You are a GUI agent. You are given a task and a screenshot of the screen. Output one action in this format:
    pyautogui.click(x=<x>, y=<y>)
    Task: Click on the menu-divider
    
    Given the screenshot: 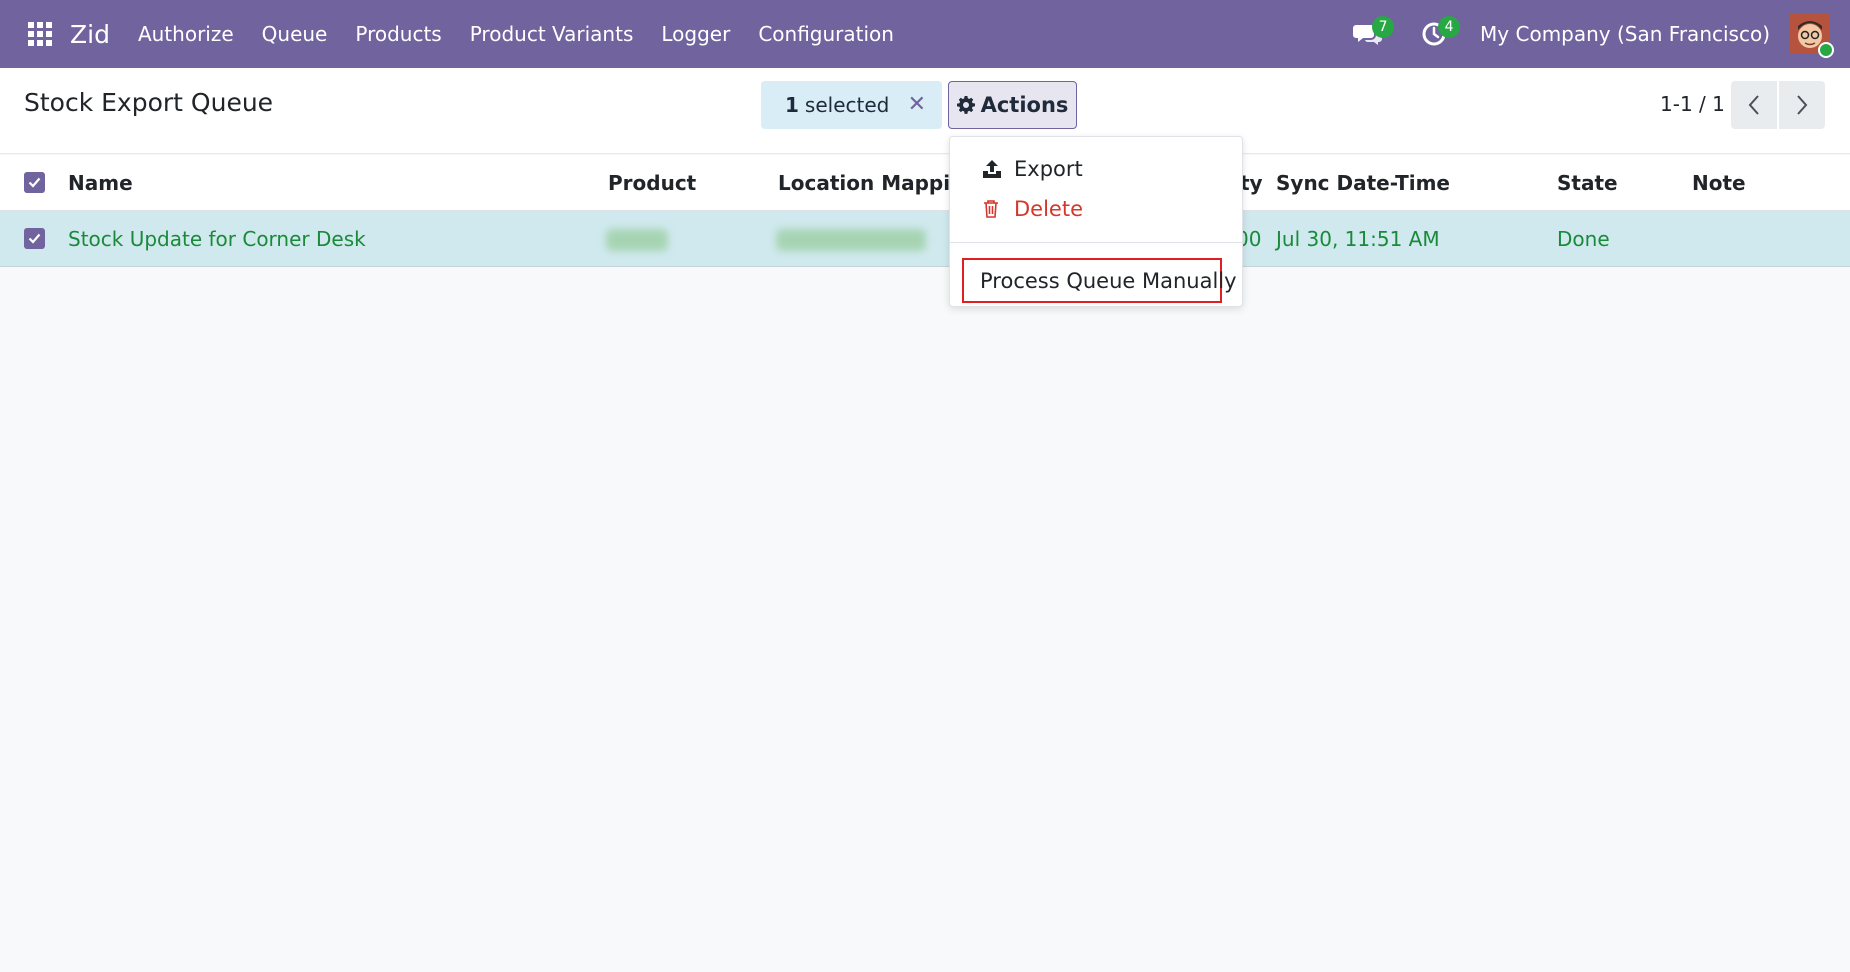 What is the action you would take?
    pyautogui.click(x=1096, y=242)
    